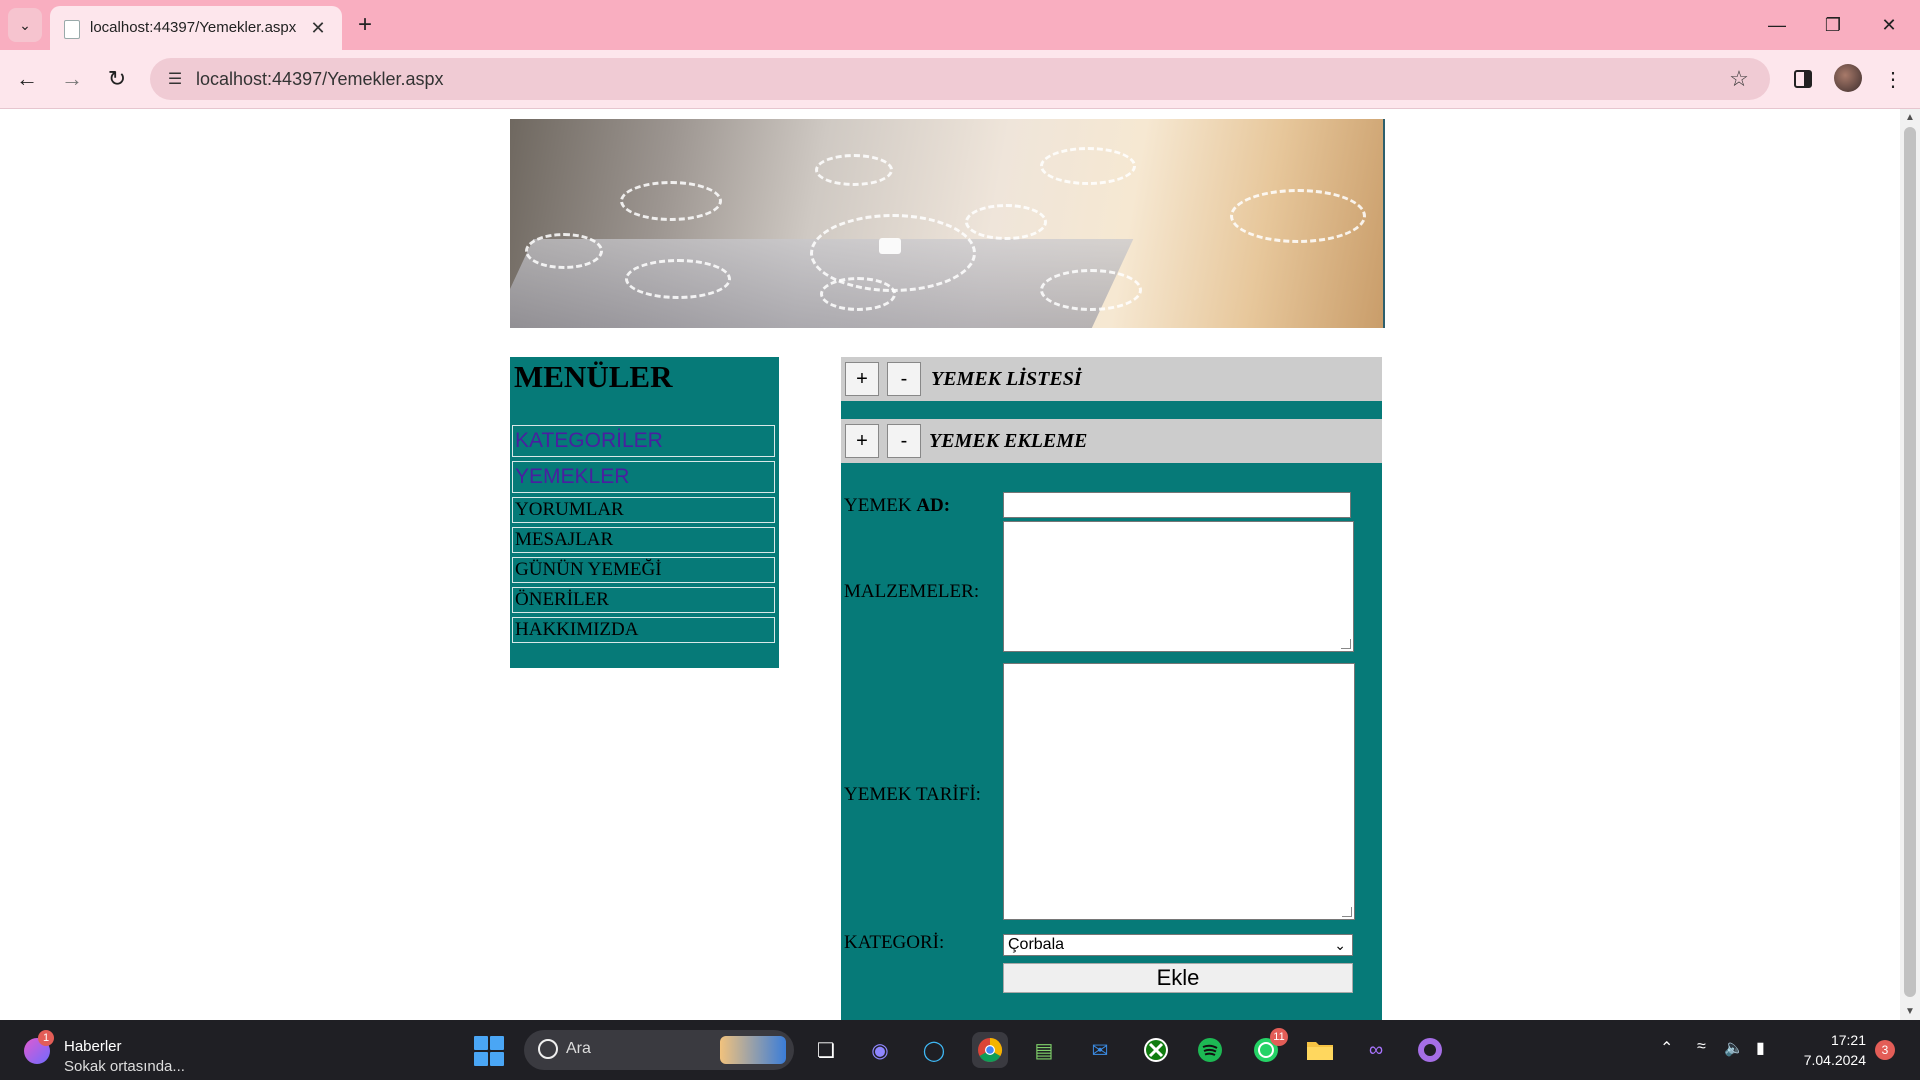 This screenshot has height=1080, width=1920. I want to click on tab-title: localhost:44397/Yemekler.aspx, so click(193, 27).